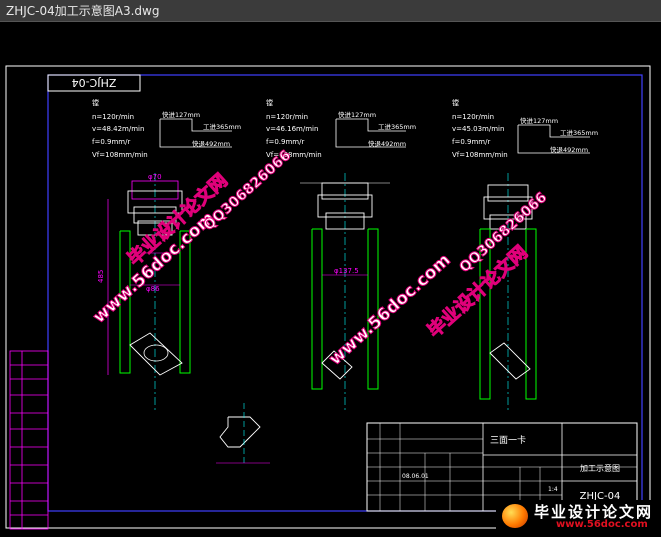  I want to click on step3-heading: 镗, so click(455, 102).